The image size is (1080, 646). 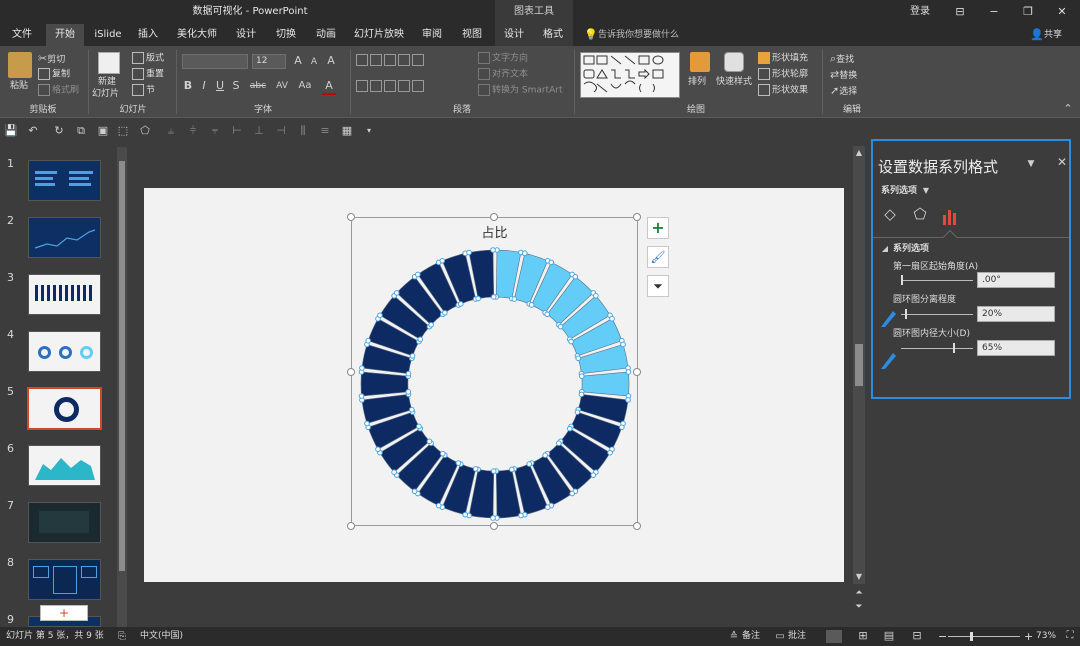 What do you see at coordinates (33, 131) in the screenshot?
I see `undo-icon: ↶` at bounding box center [33, 131].